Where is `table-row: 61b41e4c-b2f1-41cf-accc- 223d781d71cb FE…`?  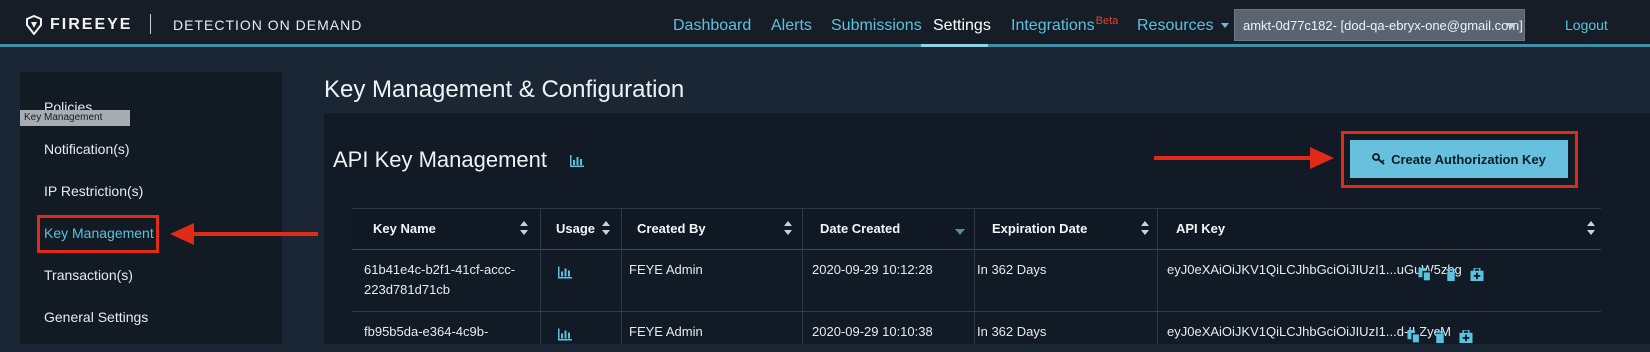 table-row: 61b41e4c-b2f1-41cf-accc- 223d781d71cb FE… is located at coordinates (976, 281).